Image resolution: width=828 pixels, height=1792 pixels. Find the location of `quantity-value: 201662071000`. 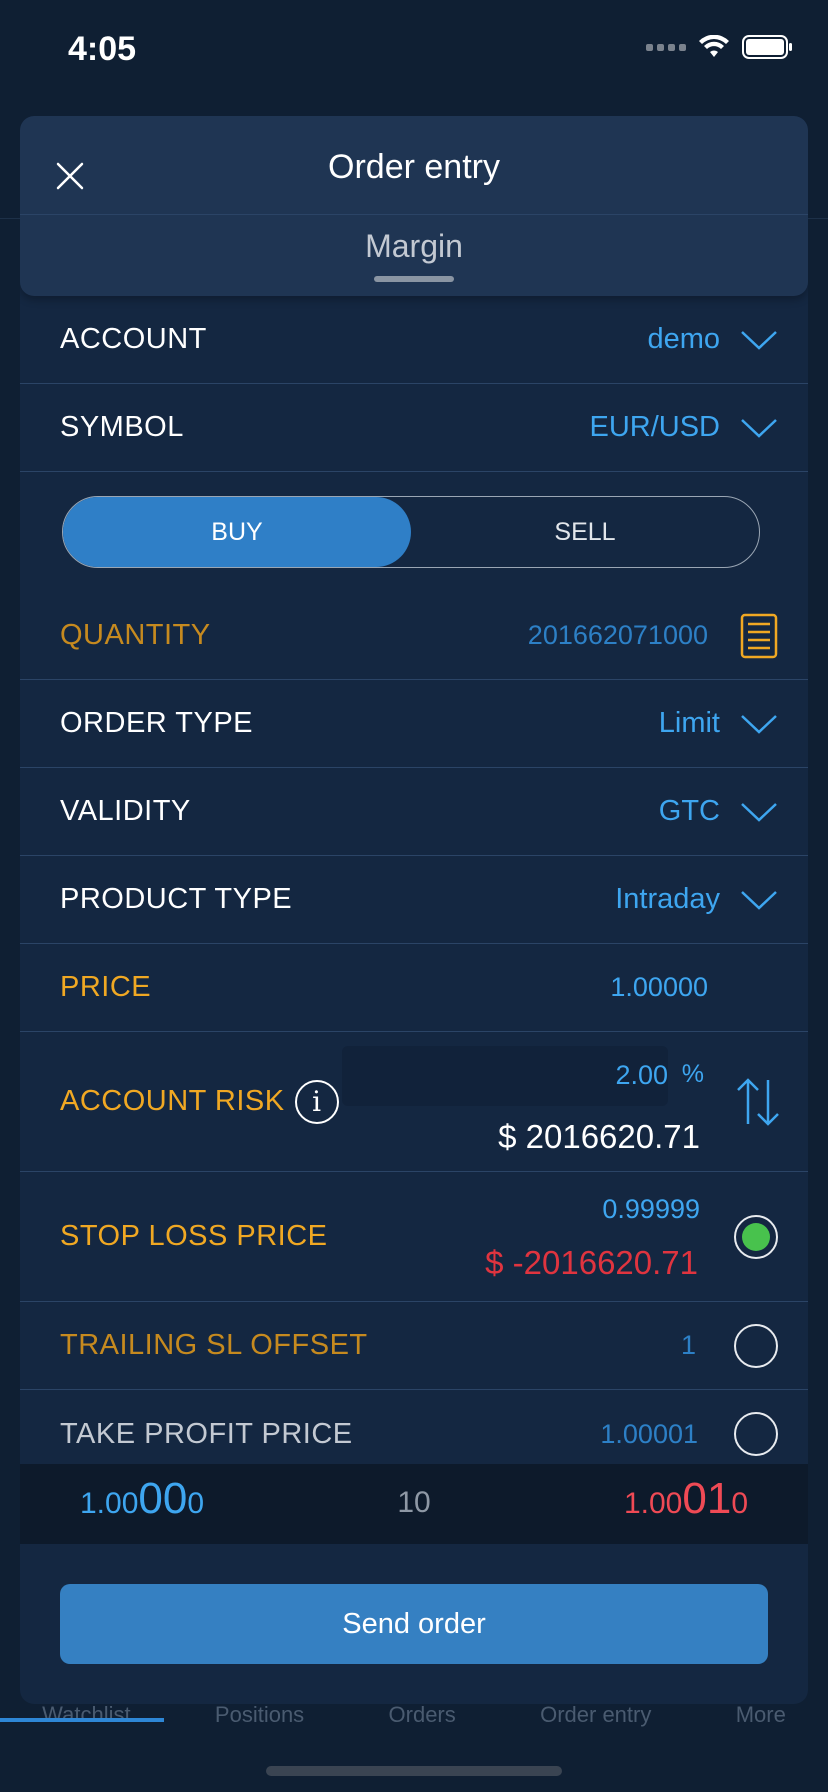

quantity-value: 201662071000 is located at coordinates (617, 635).